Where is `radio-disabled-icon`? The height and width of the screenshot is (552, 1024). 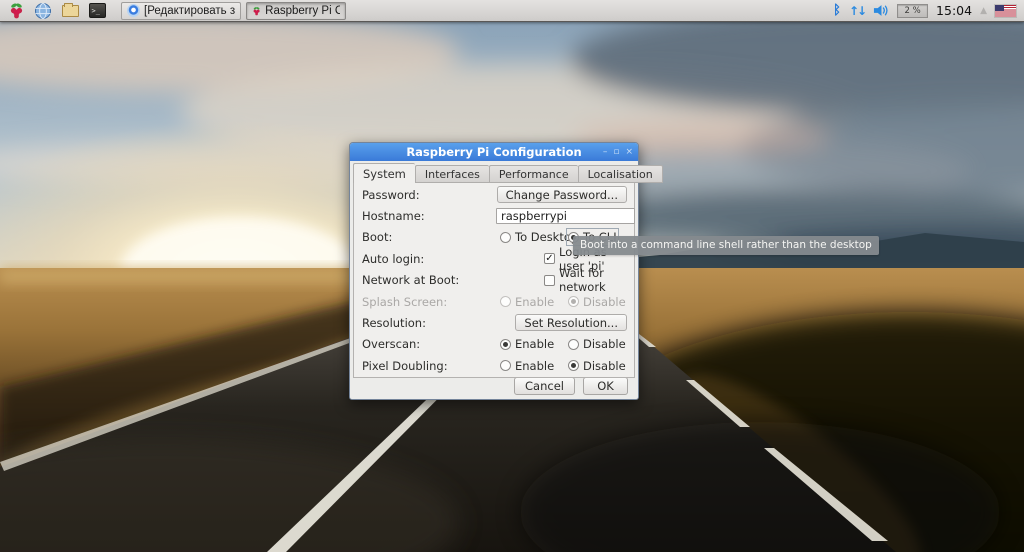
radio-disabled-icon is located at coordinates (505, 302).